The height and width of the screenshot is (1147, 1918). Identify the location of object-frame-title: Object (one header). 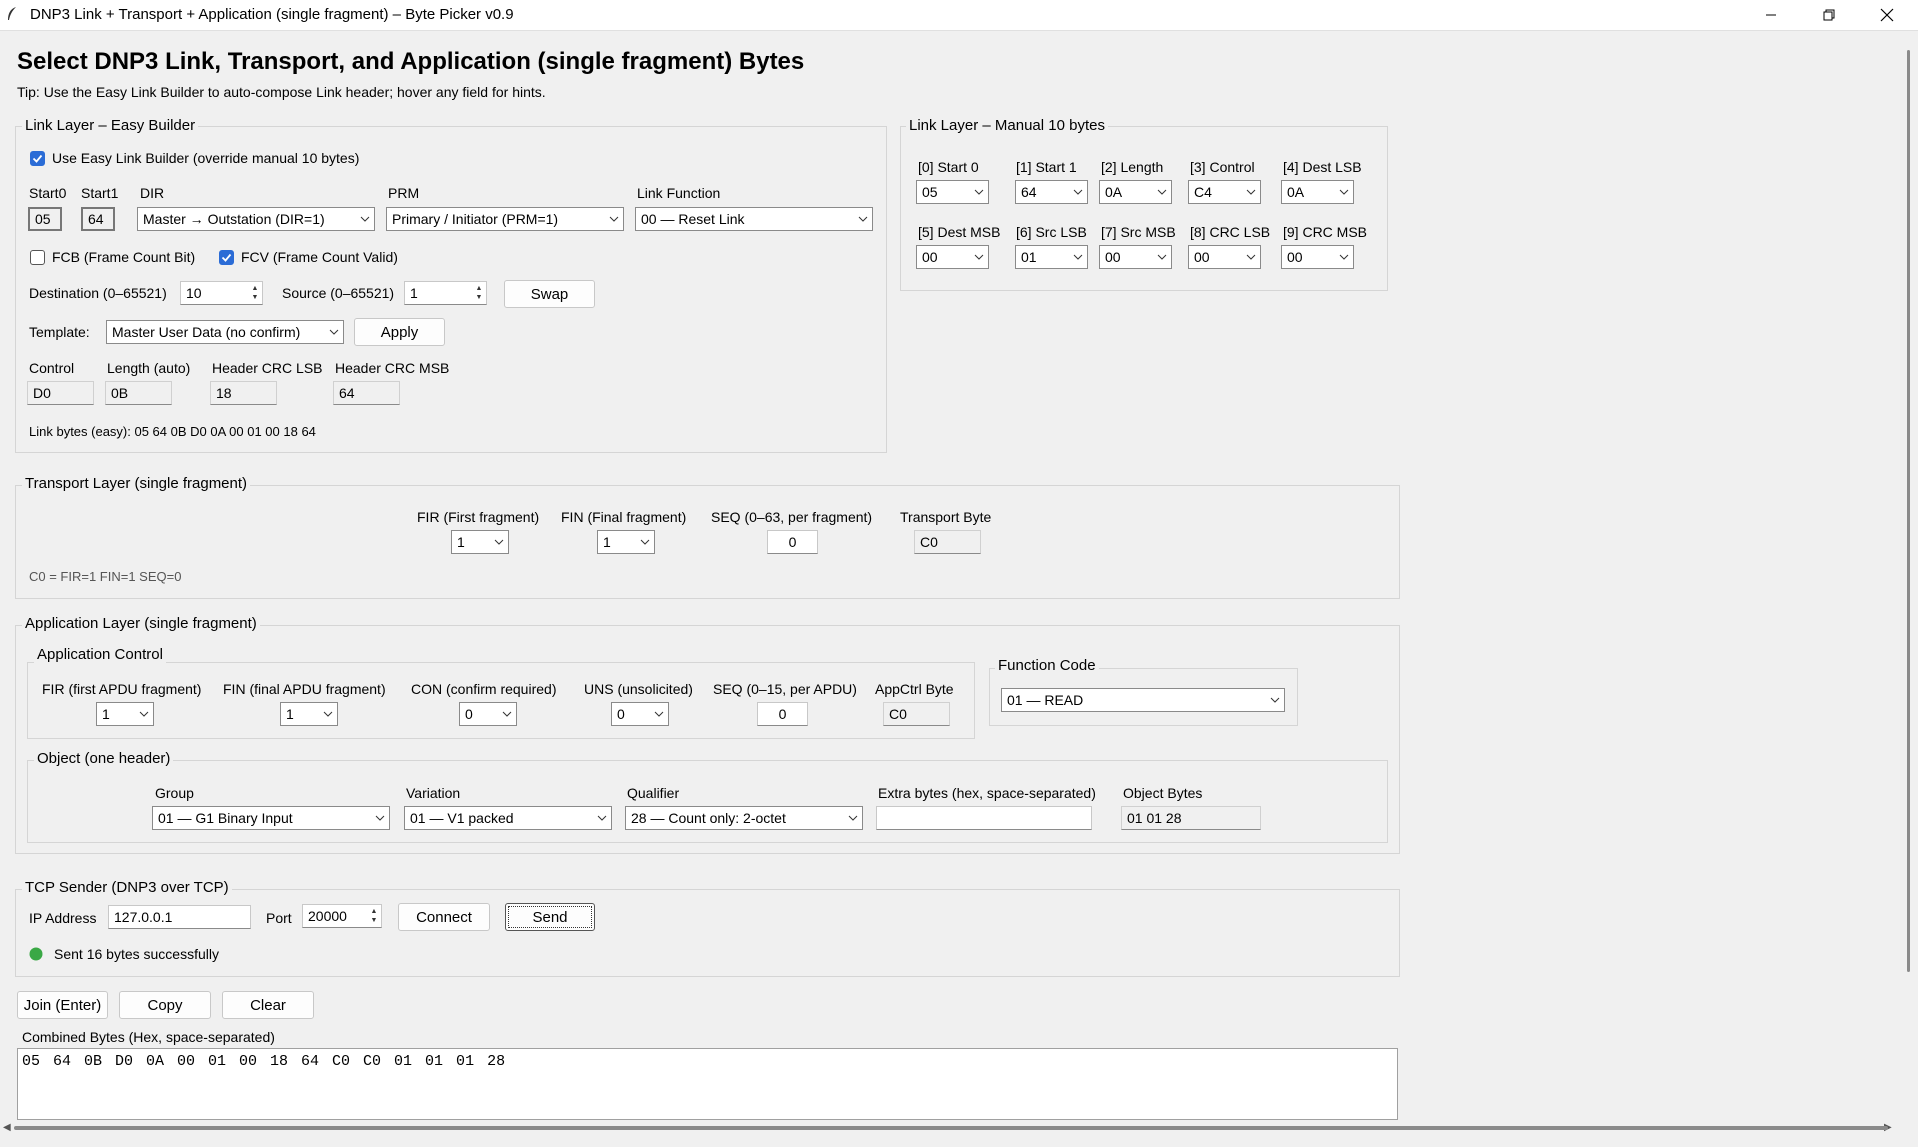
(104, 758).